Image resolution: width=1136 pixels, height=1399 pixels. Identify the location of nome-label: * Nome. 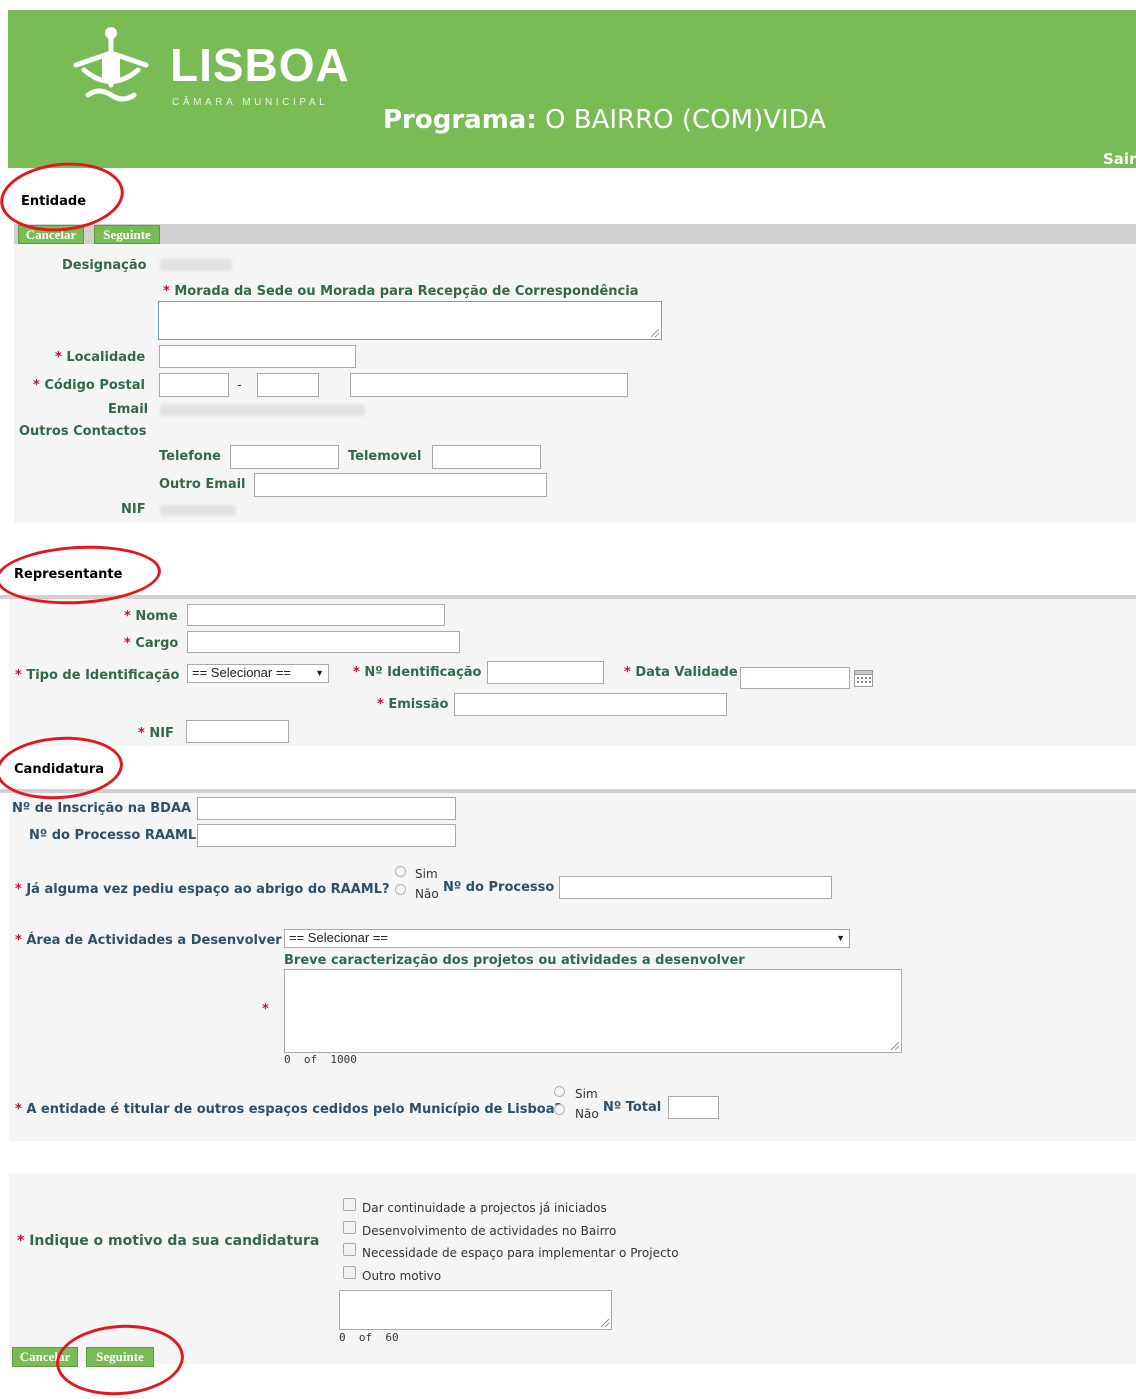
(151, 616).